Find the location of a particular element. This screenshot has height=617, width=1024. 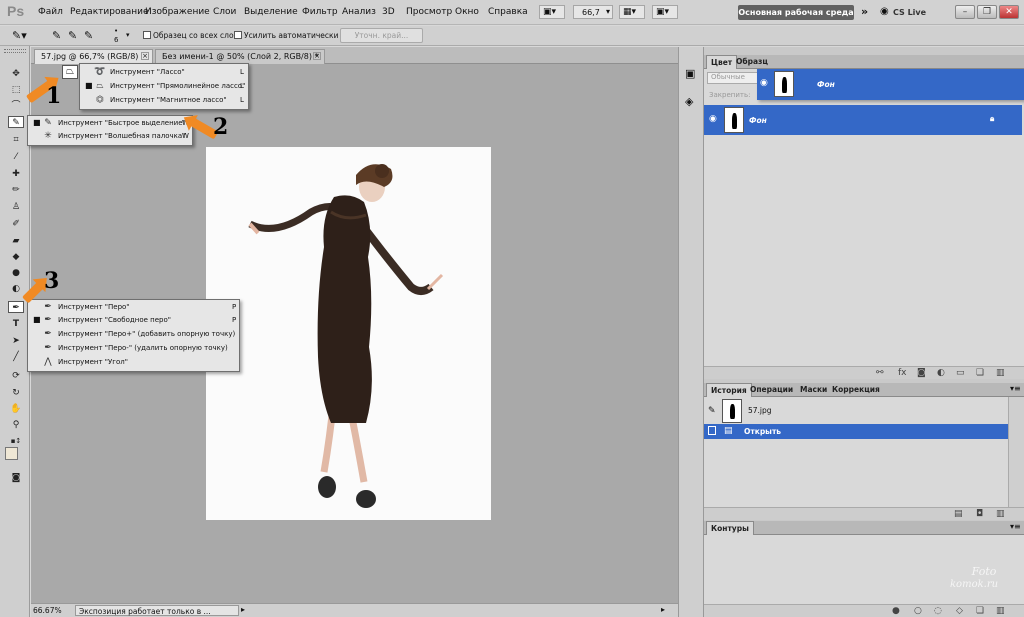

adjustment-layer-icon: ◐ is located at coordinates (941, 373).